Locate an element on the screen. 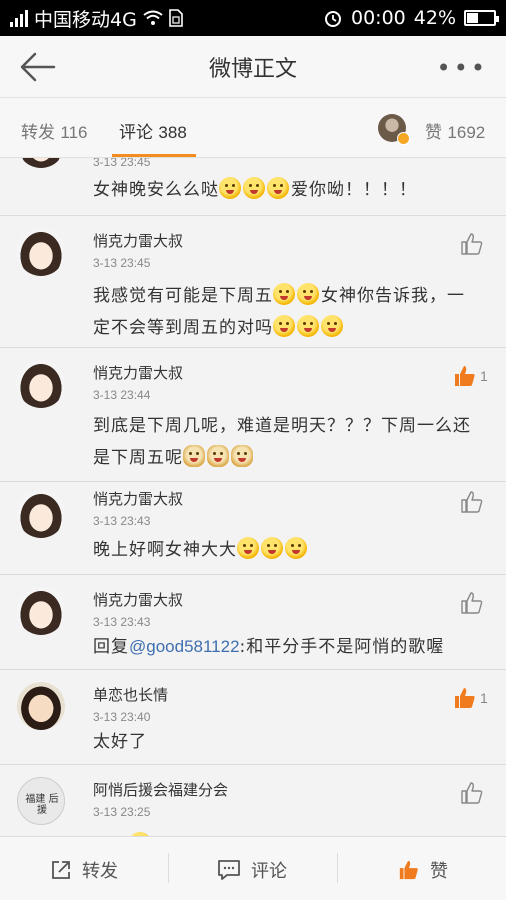 This screenshot has height=900, width=506. comment-item: 福建 后援 阿悄后援会福建分会 3-13 23:25 is located at coordinates (253, 800).